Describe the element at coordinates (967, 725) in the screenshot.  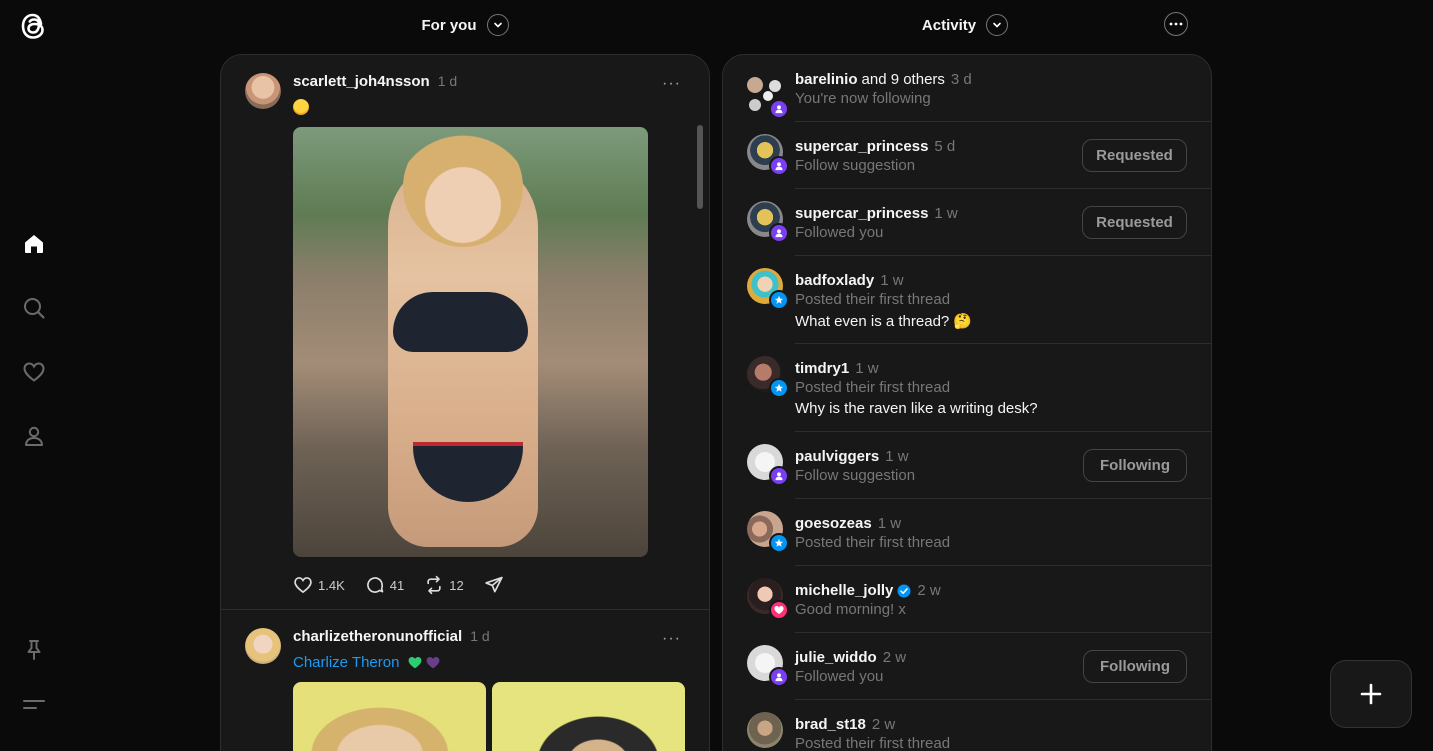
I see `activity-item: brad_st18 2 w Posted their first thread` at that location.